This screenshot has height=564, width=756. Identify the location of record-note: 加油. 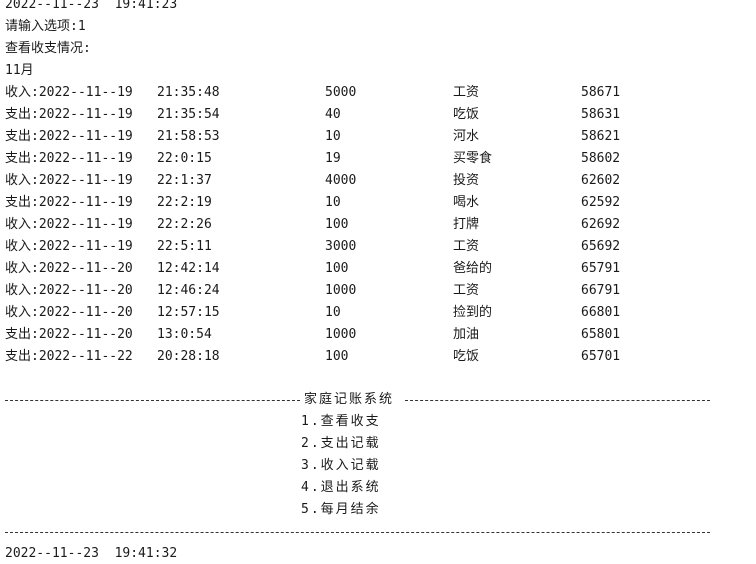
(466, 334).